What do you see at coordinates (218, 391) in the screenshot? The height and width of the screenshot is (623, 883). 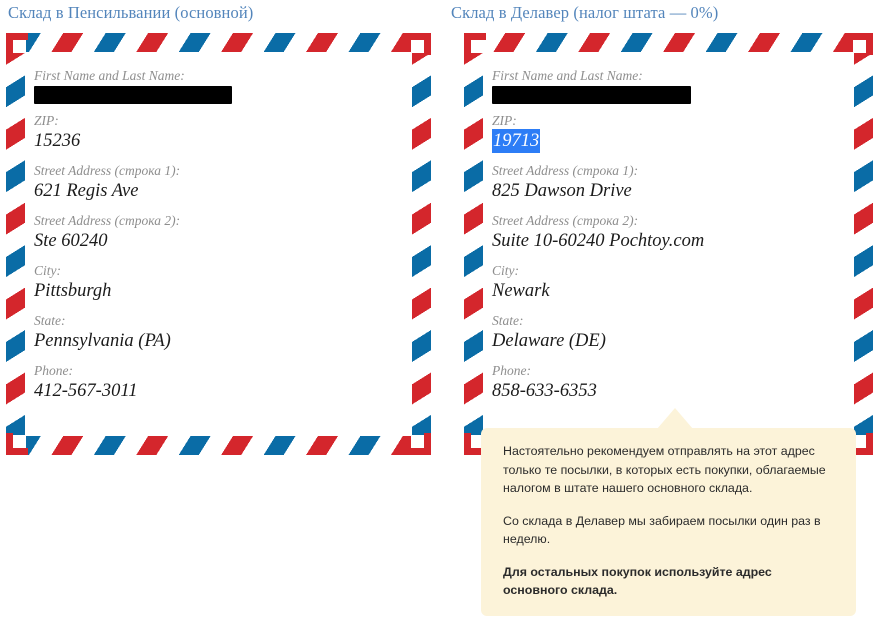 I see `field-value-phone: 412-567-3011` at bounding box center [218, 391].